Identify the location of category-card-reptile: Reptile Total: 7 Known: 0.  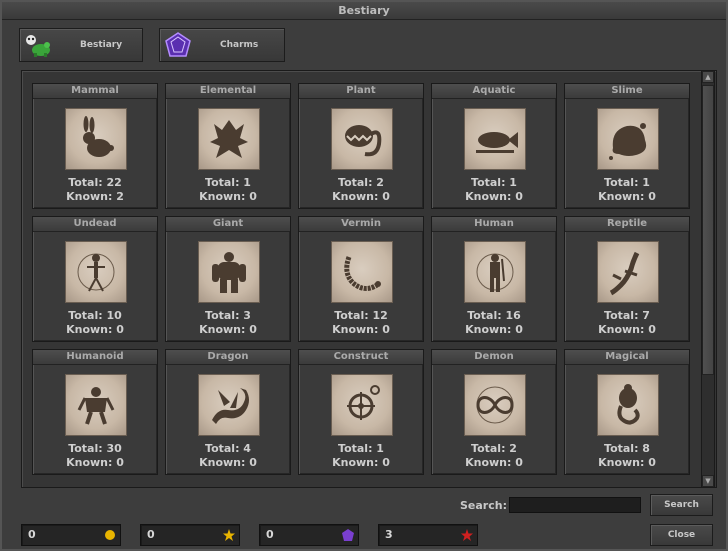
(627, 279).